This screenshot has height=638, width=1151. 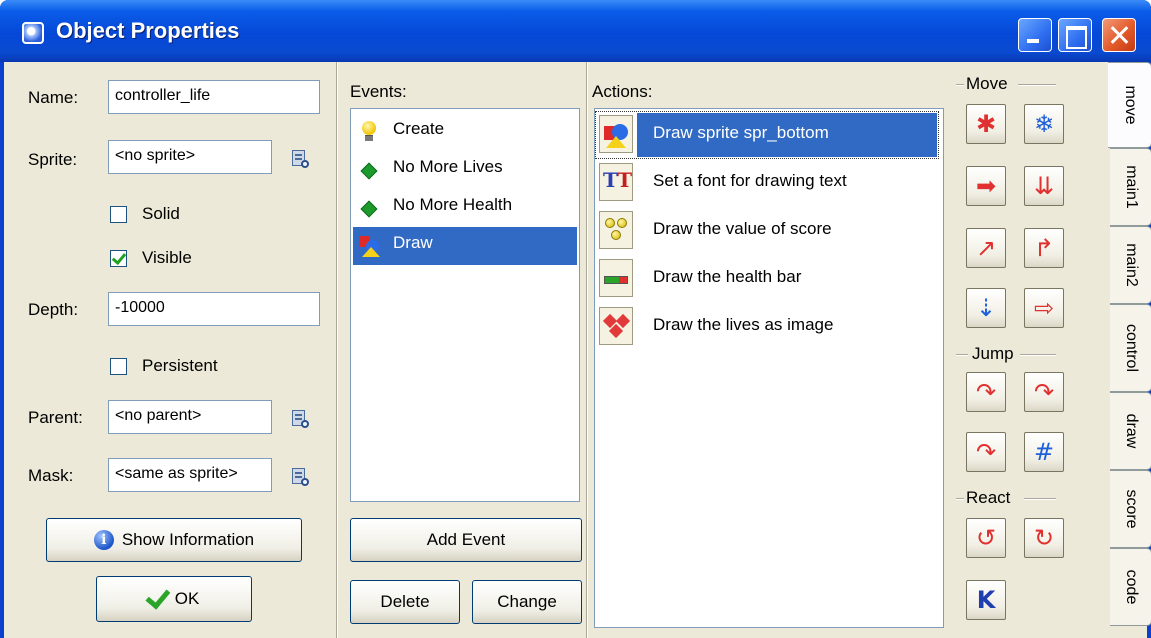 What do you see at coordinates (158, 596) in the screenshot?
I see `checkmark-icon` at bounding box center [158, 596].